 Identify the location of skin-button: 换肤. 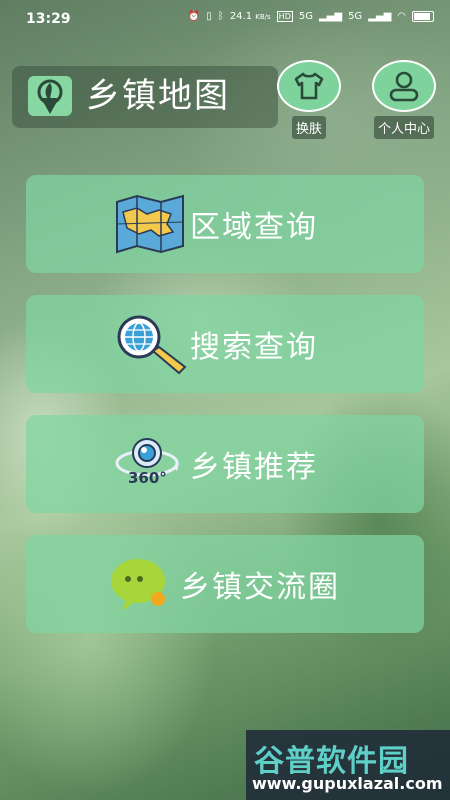
(309, 99).